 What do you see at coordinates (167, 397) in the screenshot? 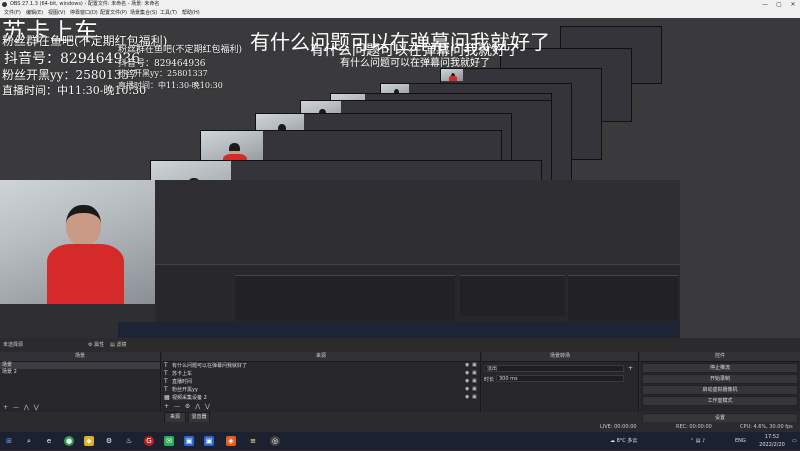
I see `camera-icon: ▦` at bounding box center [167, 397].